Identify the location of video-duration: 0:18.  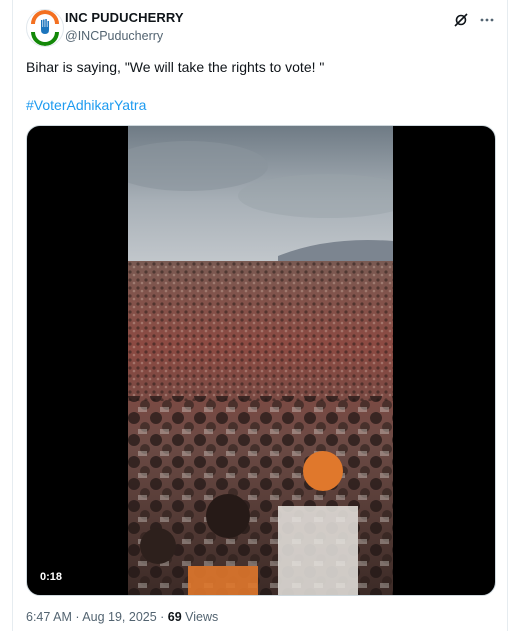
(51, 577).